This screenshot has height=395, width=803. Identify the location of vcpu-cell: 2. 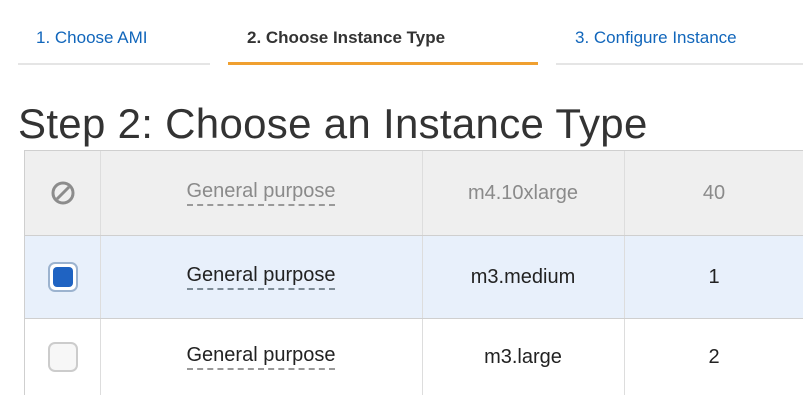
(713, 357).